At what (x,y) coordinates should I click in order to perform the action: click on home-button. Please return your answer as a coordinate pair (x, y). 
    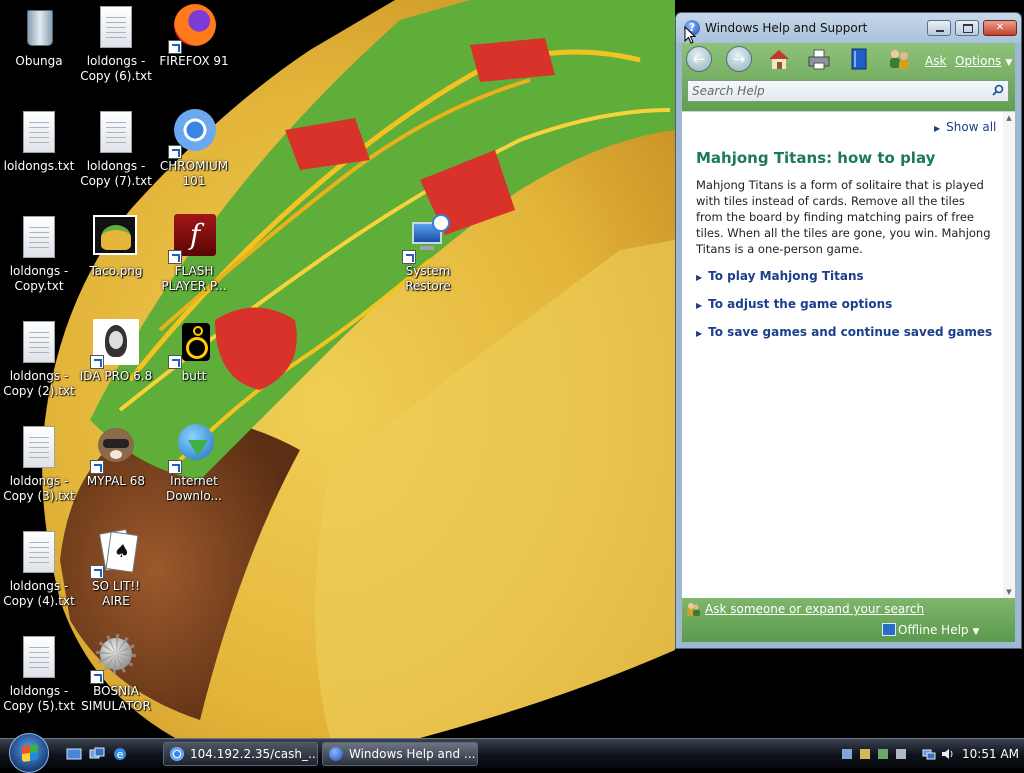
    Looking at the image, I should click on (779, 59).